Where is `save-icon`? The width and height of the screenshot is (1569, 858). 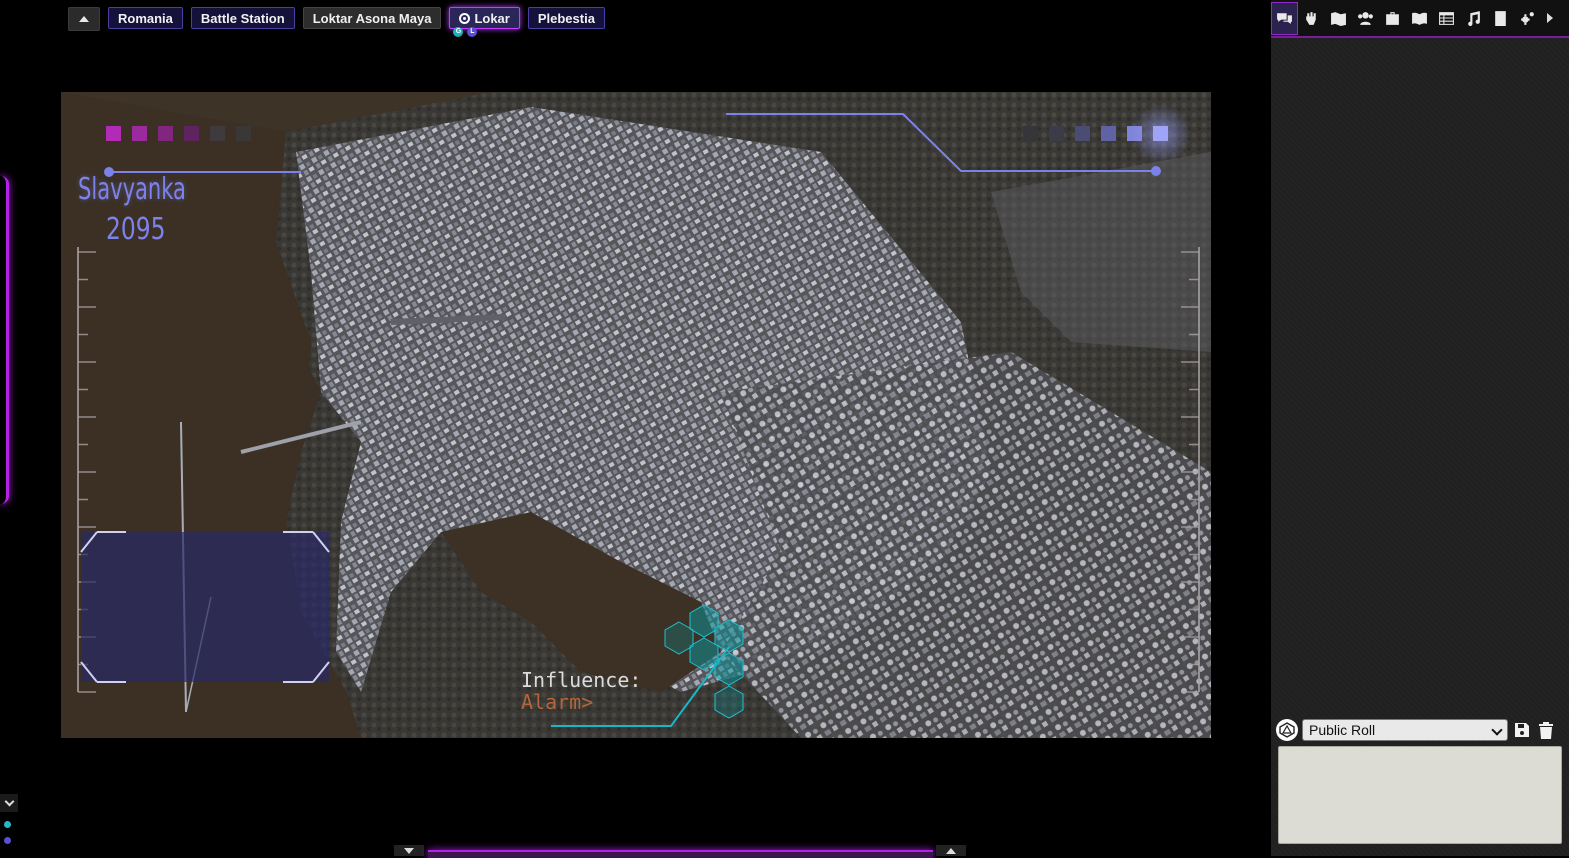 save-icon is located at coordinates (1522, 730).